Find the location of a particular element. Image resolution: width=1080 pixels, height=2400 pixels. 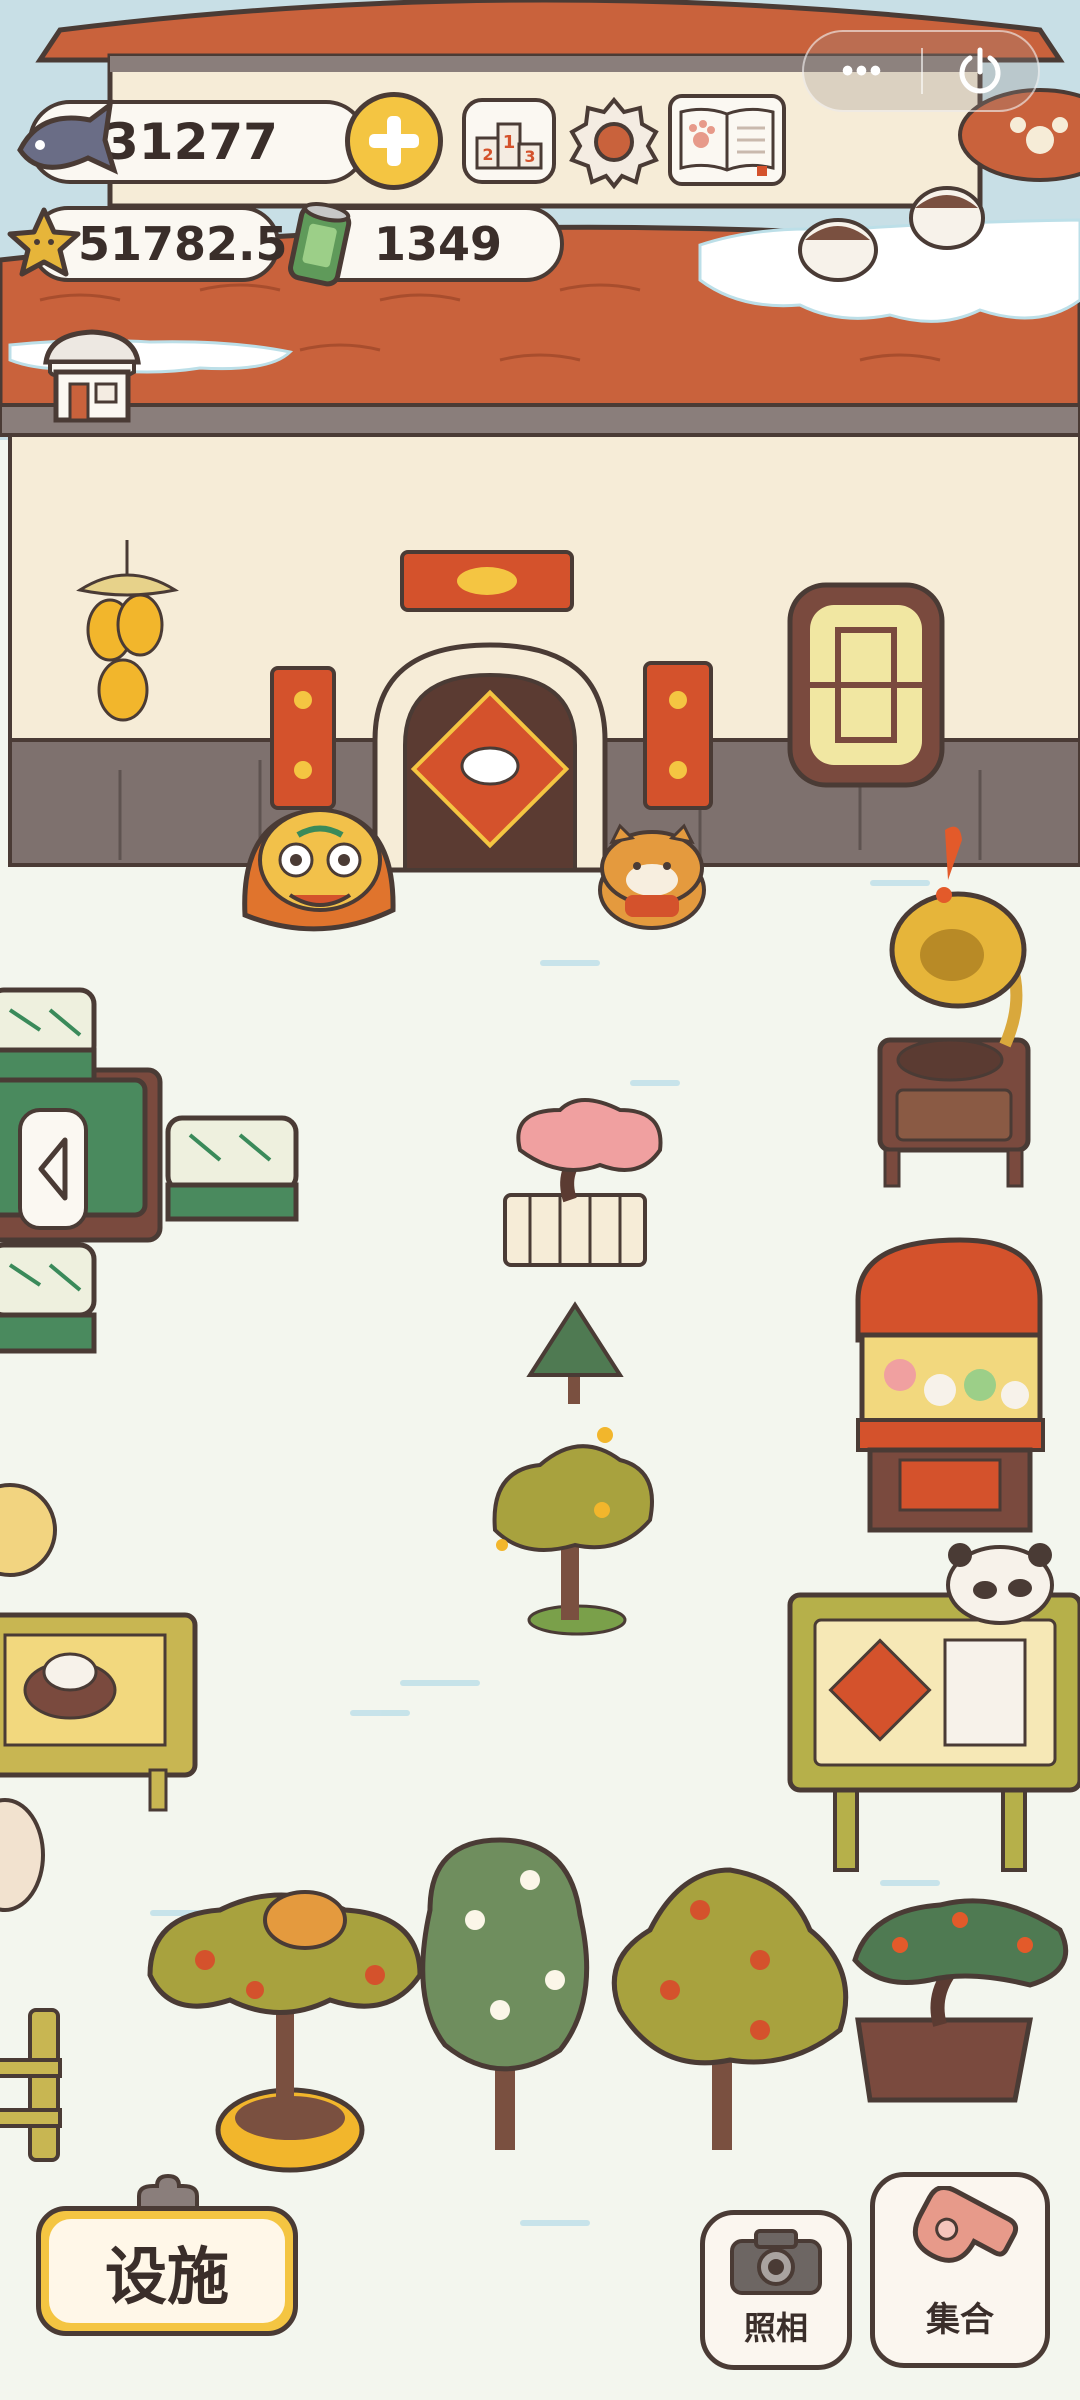

miniprogram-capsule: ••• is located at coordinates (921, 71).